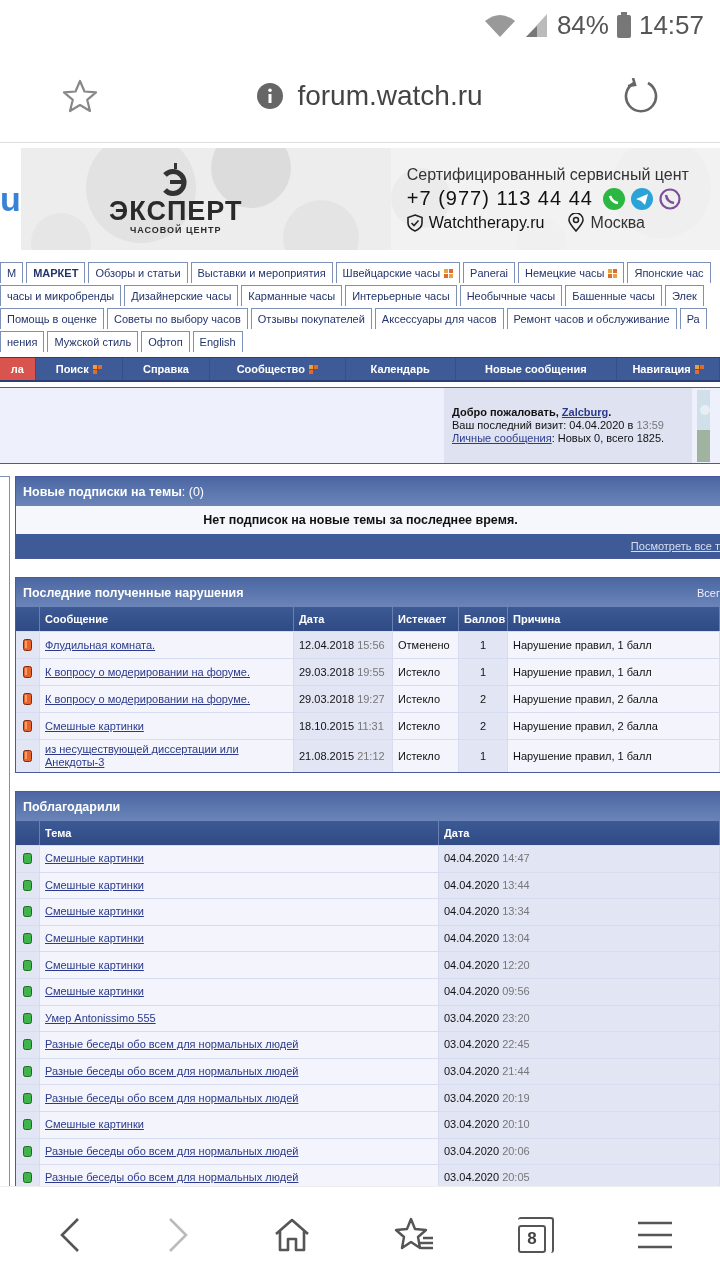 Image resolution: width=720 pixels, height=1280 pixels. I want to click on column-header: Истекает, so click(426, 619).